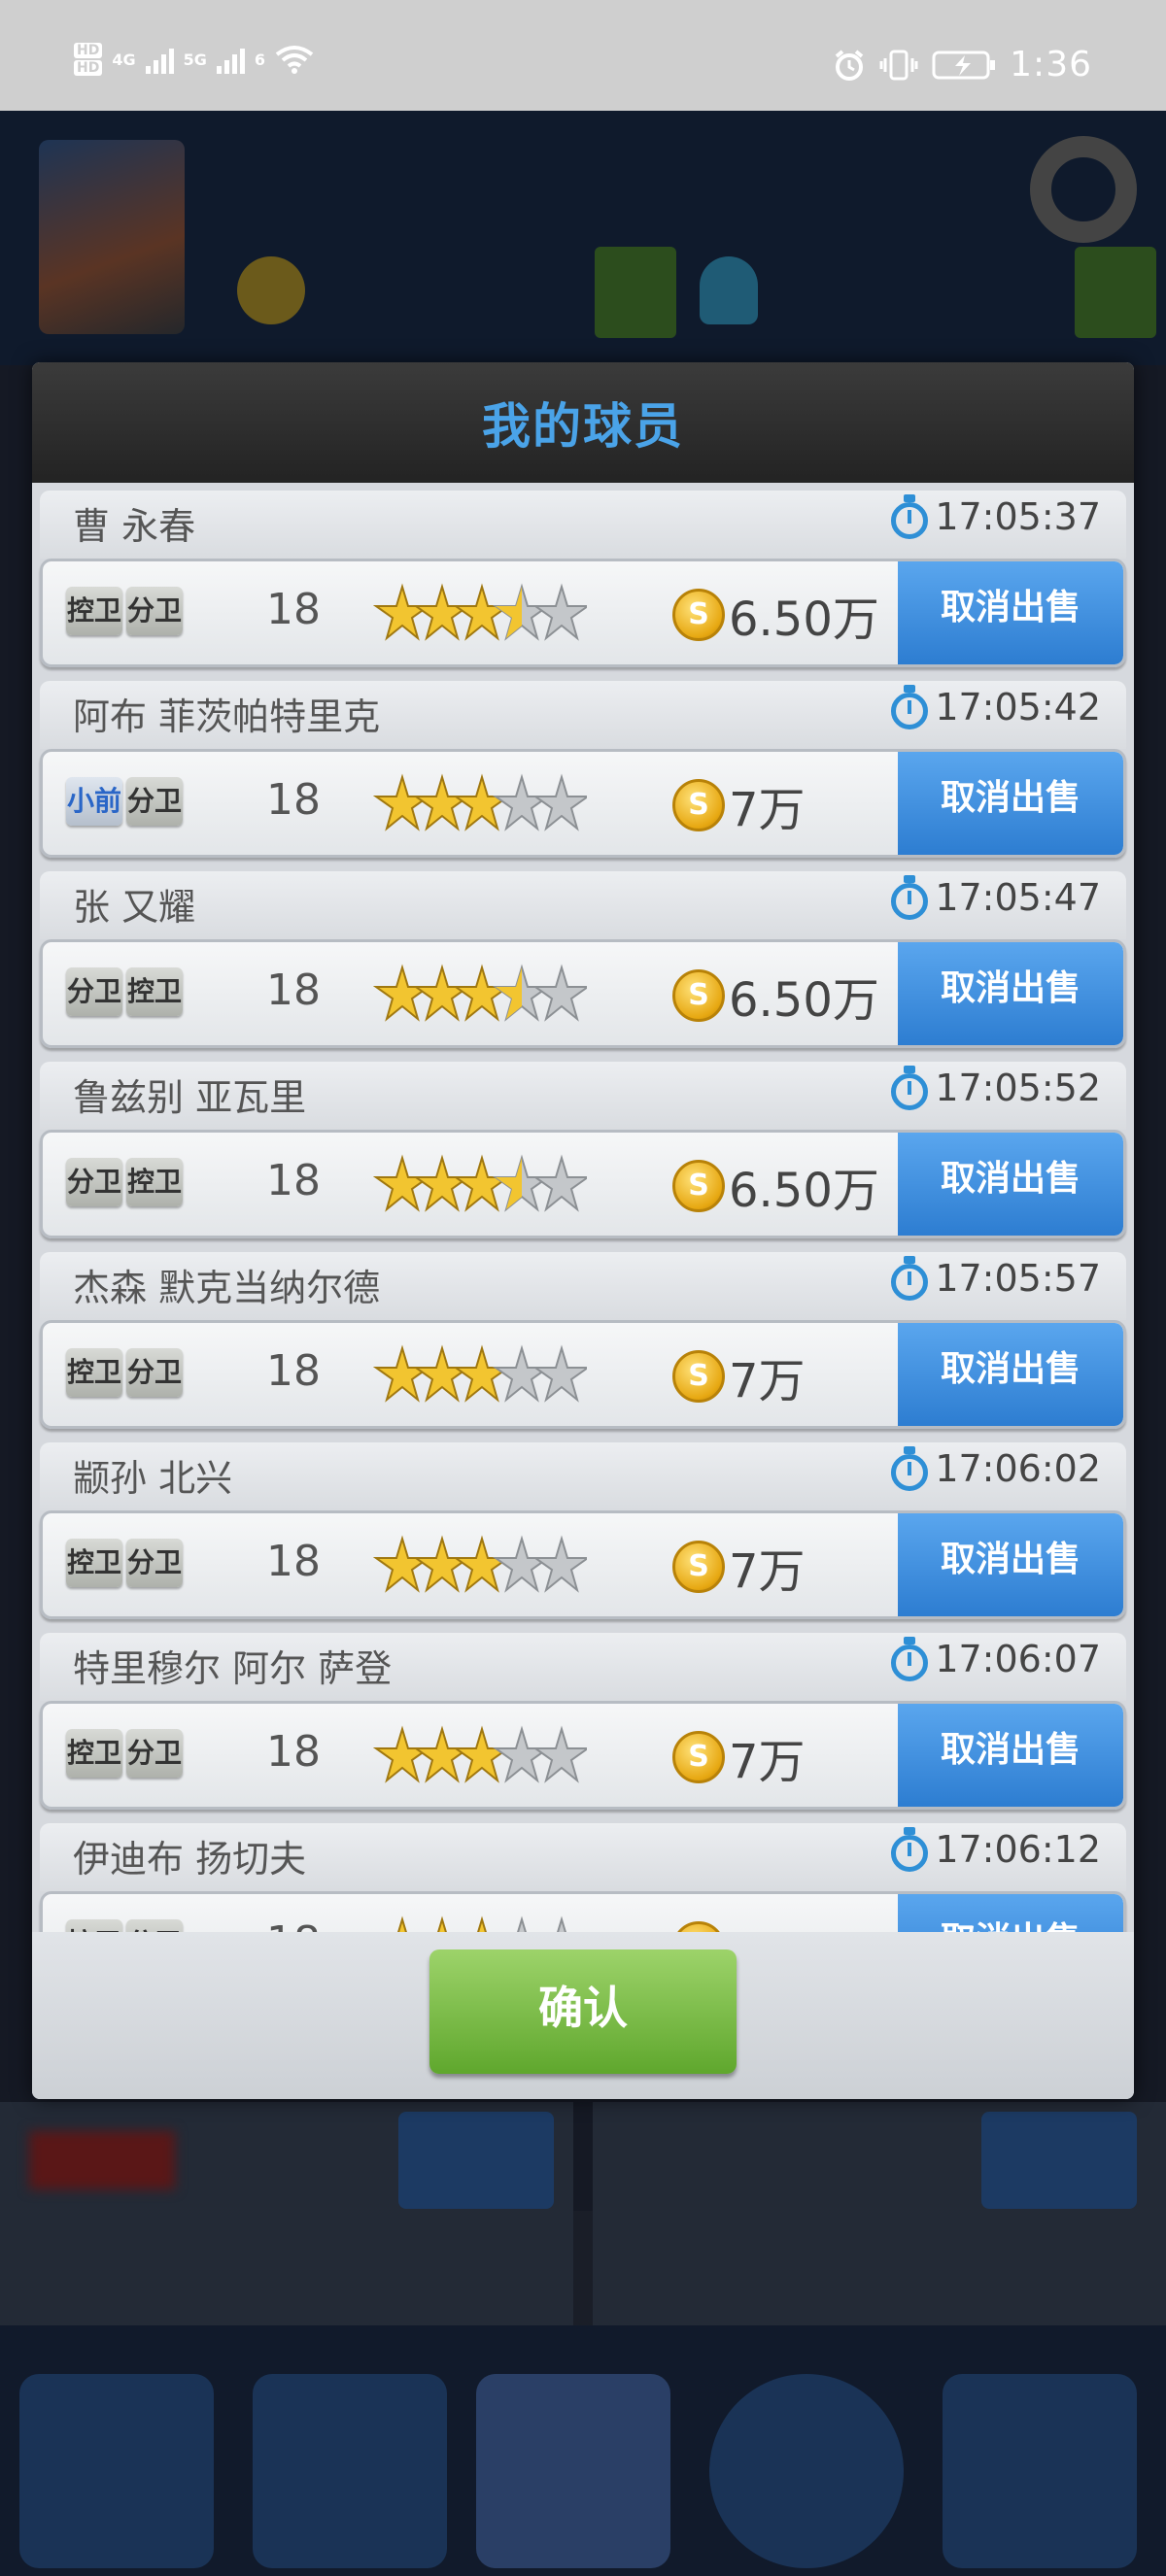  I want to click on team-logo, so click(112, 237).